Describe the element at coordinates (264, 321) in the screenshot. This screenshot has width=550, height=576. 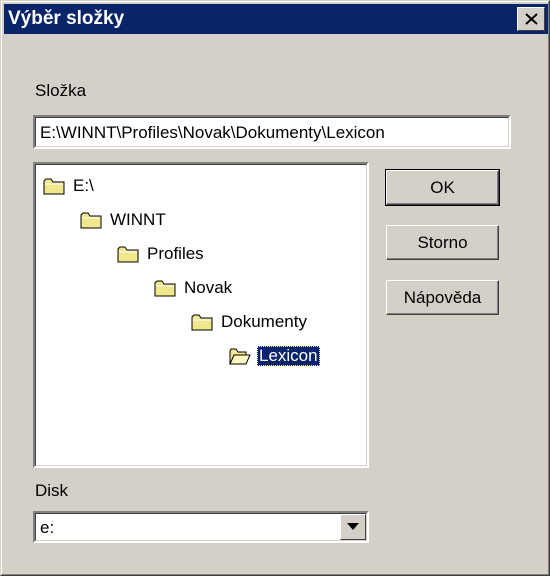
I see `tree-node-label: Dokumenty` at that location.